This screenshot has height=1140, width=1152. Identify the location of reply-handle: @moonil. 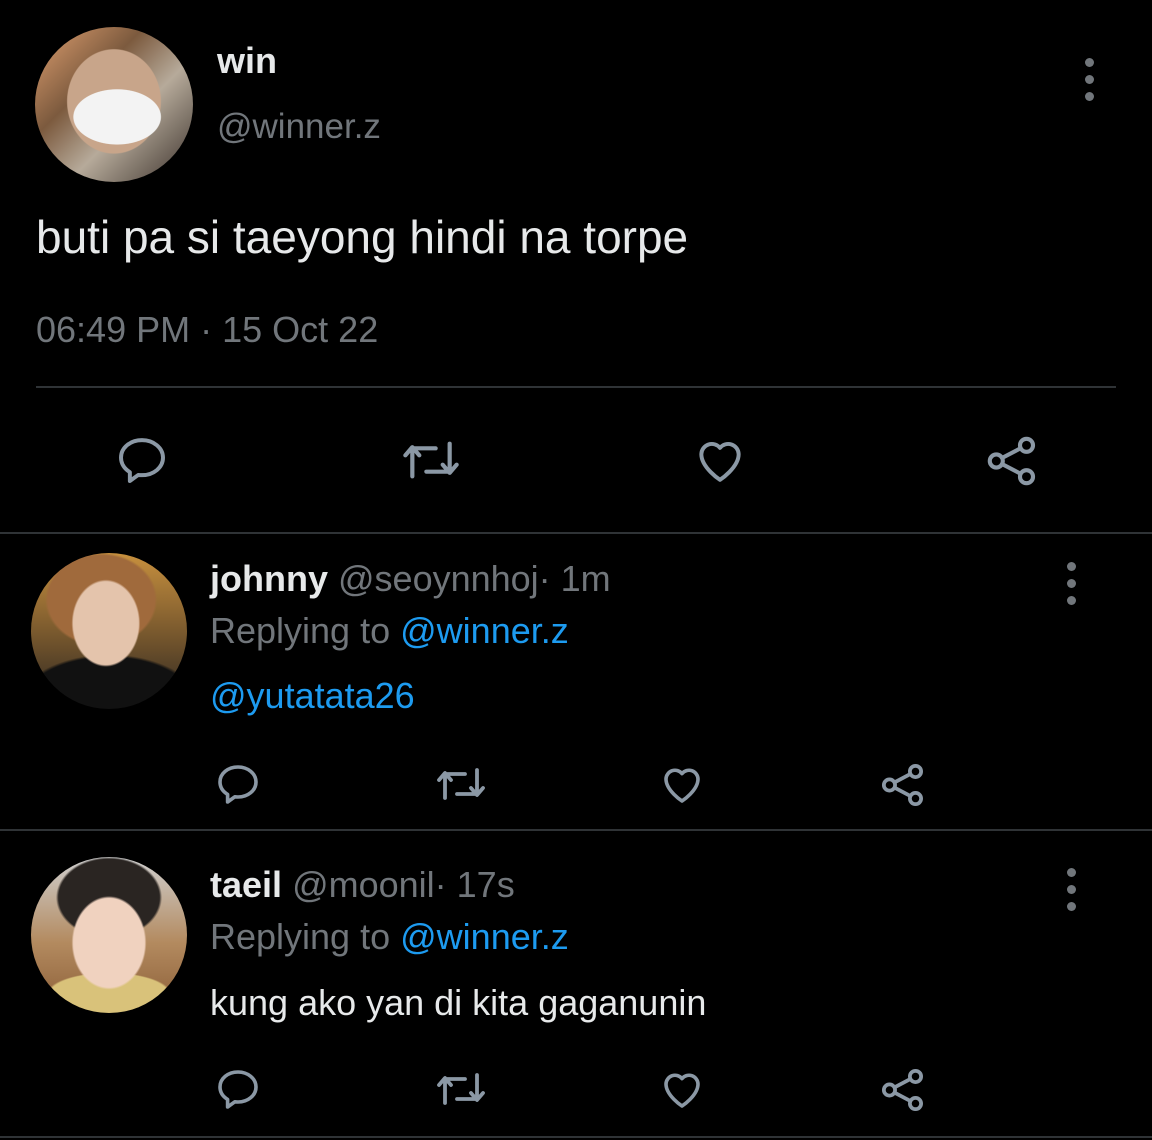
(363, 884).